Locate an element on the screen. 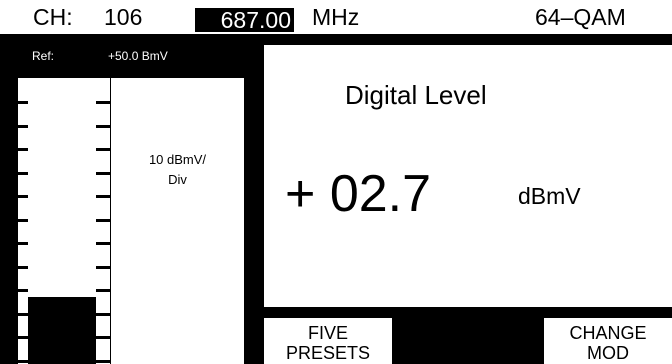 The image size is (672, 364). level-bar is located at coordinates (62, 330).